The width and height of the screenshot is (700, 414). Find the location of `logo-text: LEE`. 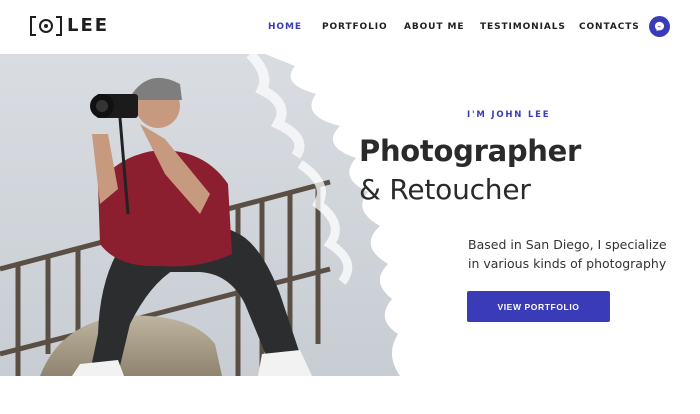

logo-text: LEE is located at coordinates (88, 25).